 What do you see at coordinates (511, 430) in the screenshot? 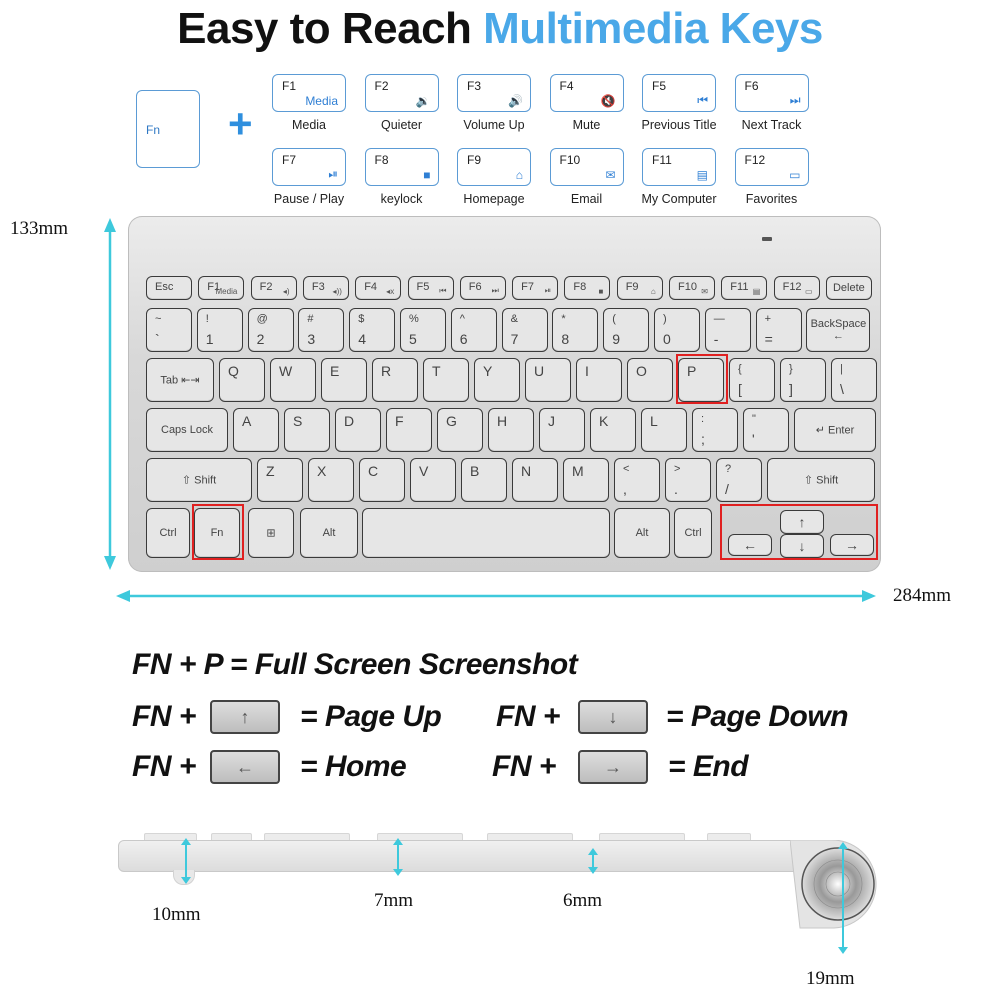
I see `key: H` at bounding box center [511, 430].